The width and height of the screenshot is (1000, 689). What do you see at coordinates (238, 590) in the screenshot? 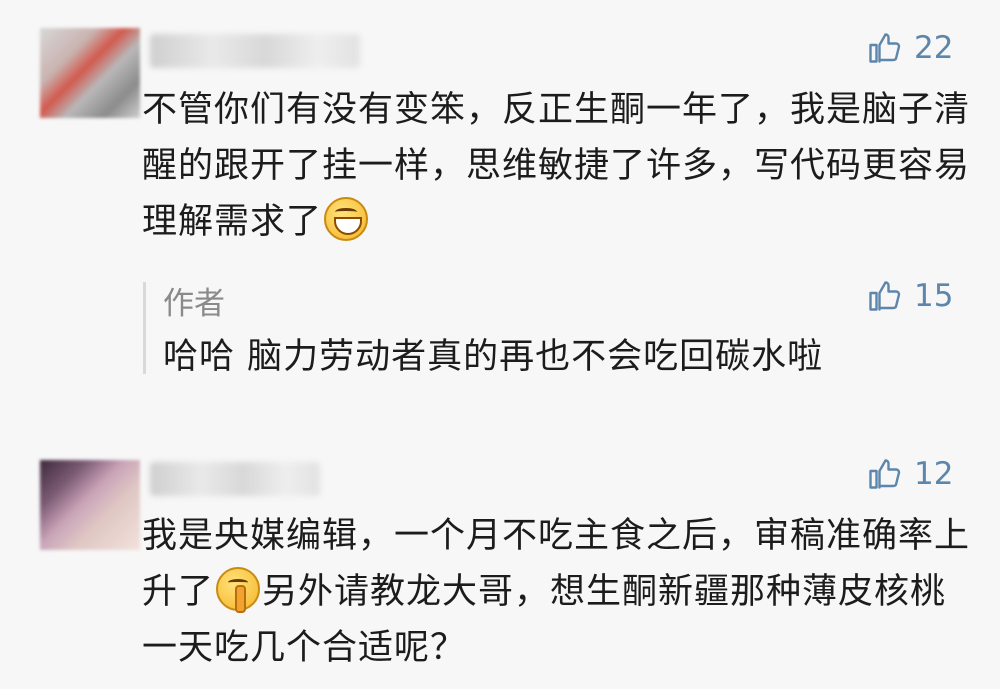
I see `shushing-face-icon` at bounding box center [238, 590].